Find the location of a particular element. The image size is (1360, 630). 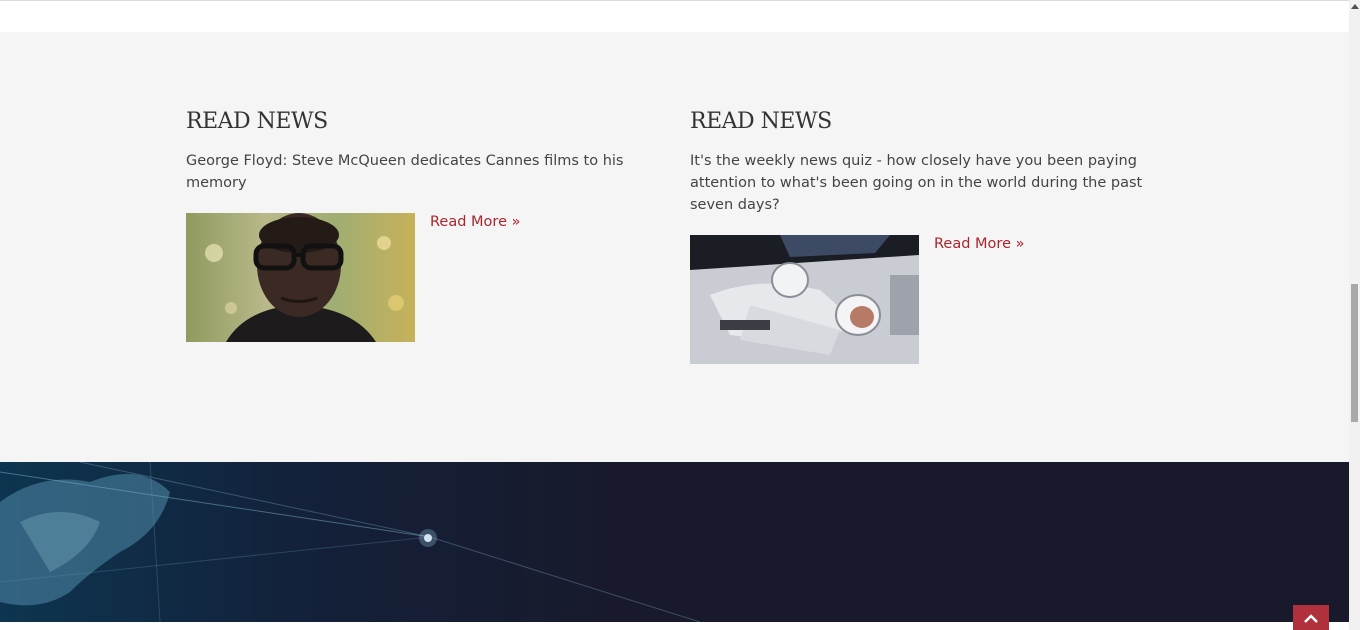

chevron-up-icon is located at coordinates (1311, 618).